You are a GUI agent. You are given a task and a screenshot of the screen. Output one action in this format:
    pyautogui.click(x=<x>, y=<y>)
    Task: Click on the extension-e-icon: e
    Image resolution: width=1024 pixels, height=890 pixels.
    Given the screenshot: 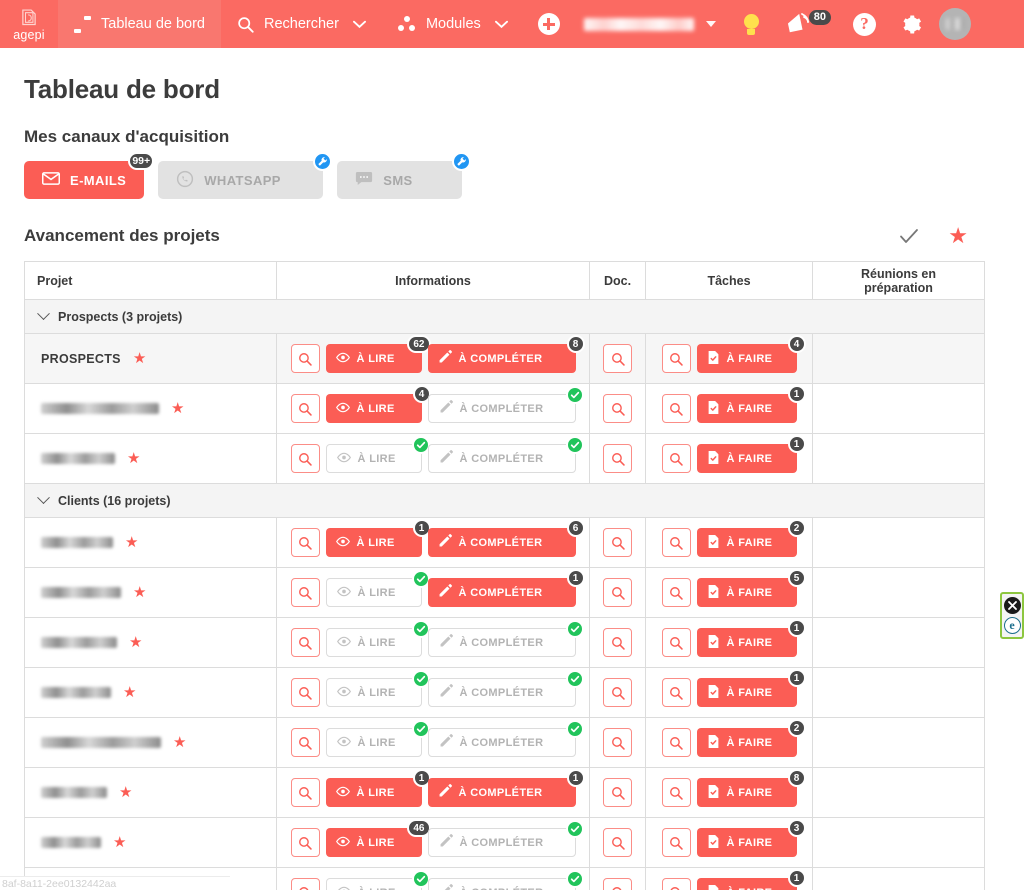 What is the action you would take?
    pyautogui.click(x=1012, y=625)
    